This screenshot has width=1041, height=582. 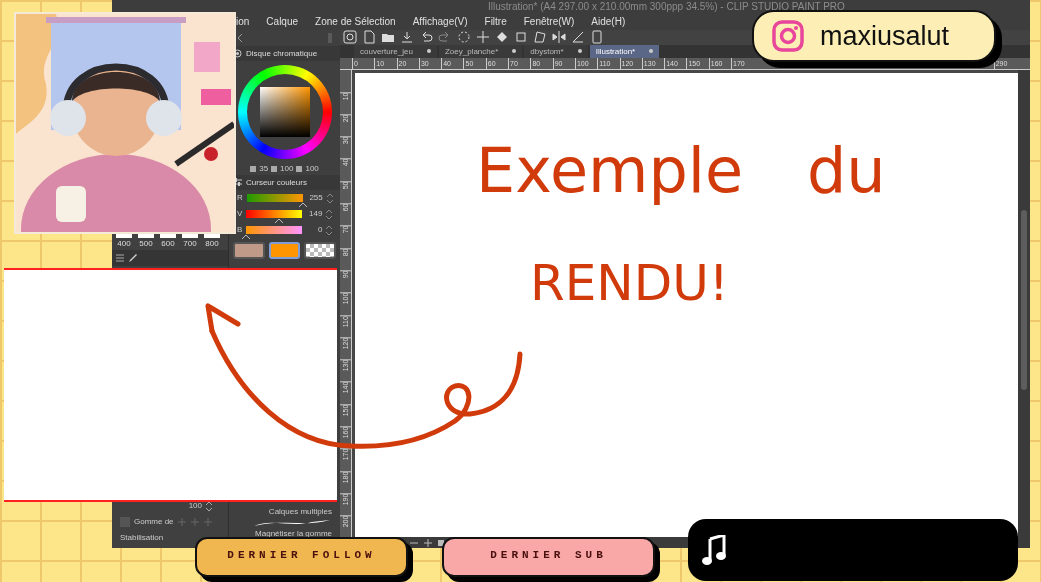 I want to click on color-square, so click(x=284, y=112).